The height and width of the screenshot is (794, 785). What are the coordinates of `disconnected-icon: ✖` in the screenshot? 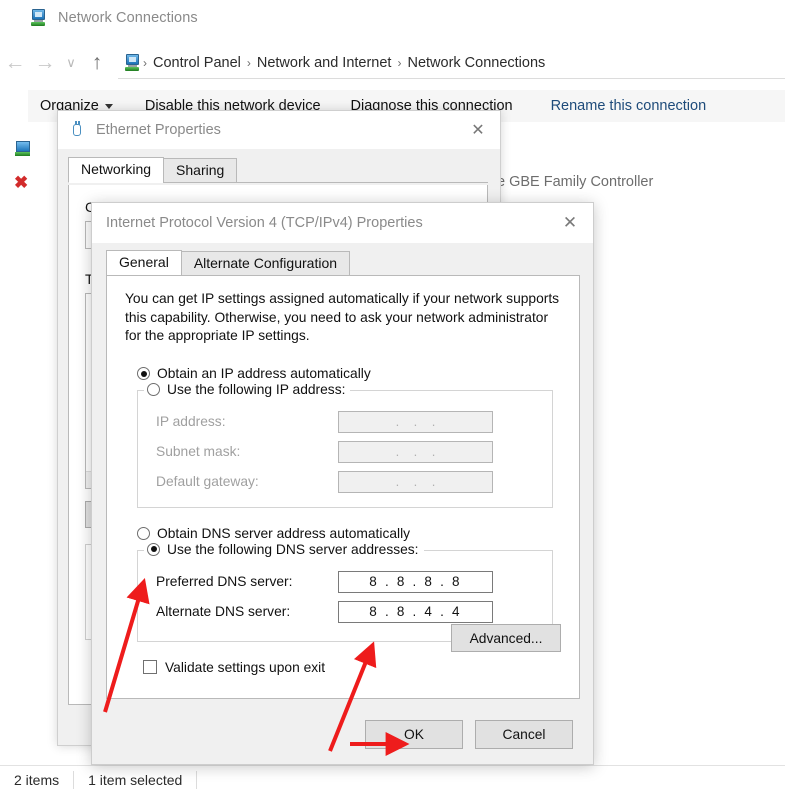 It's located at (21, 182).